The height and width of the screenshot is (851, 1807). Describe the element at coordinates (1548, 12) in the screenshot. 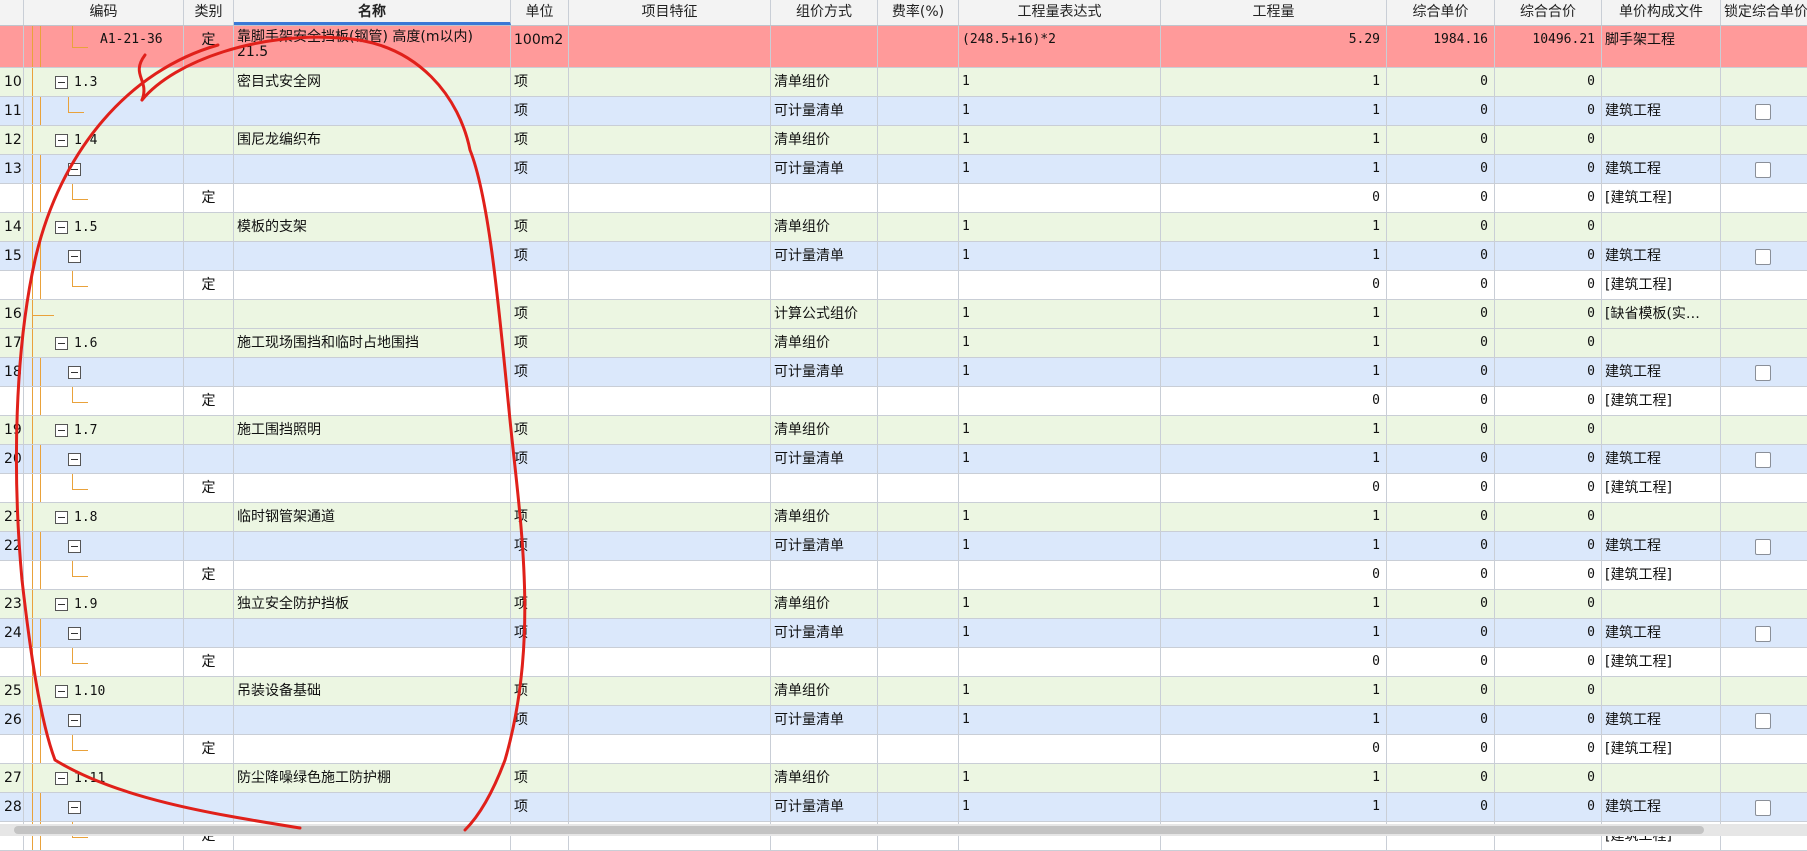

I see `header-total: 综合合价` at that location.